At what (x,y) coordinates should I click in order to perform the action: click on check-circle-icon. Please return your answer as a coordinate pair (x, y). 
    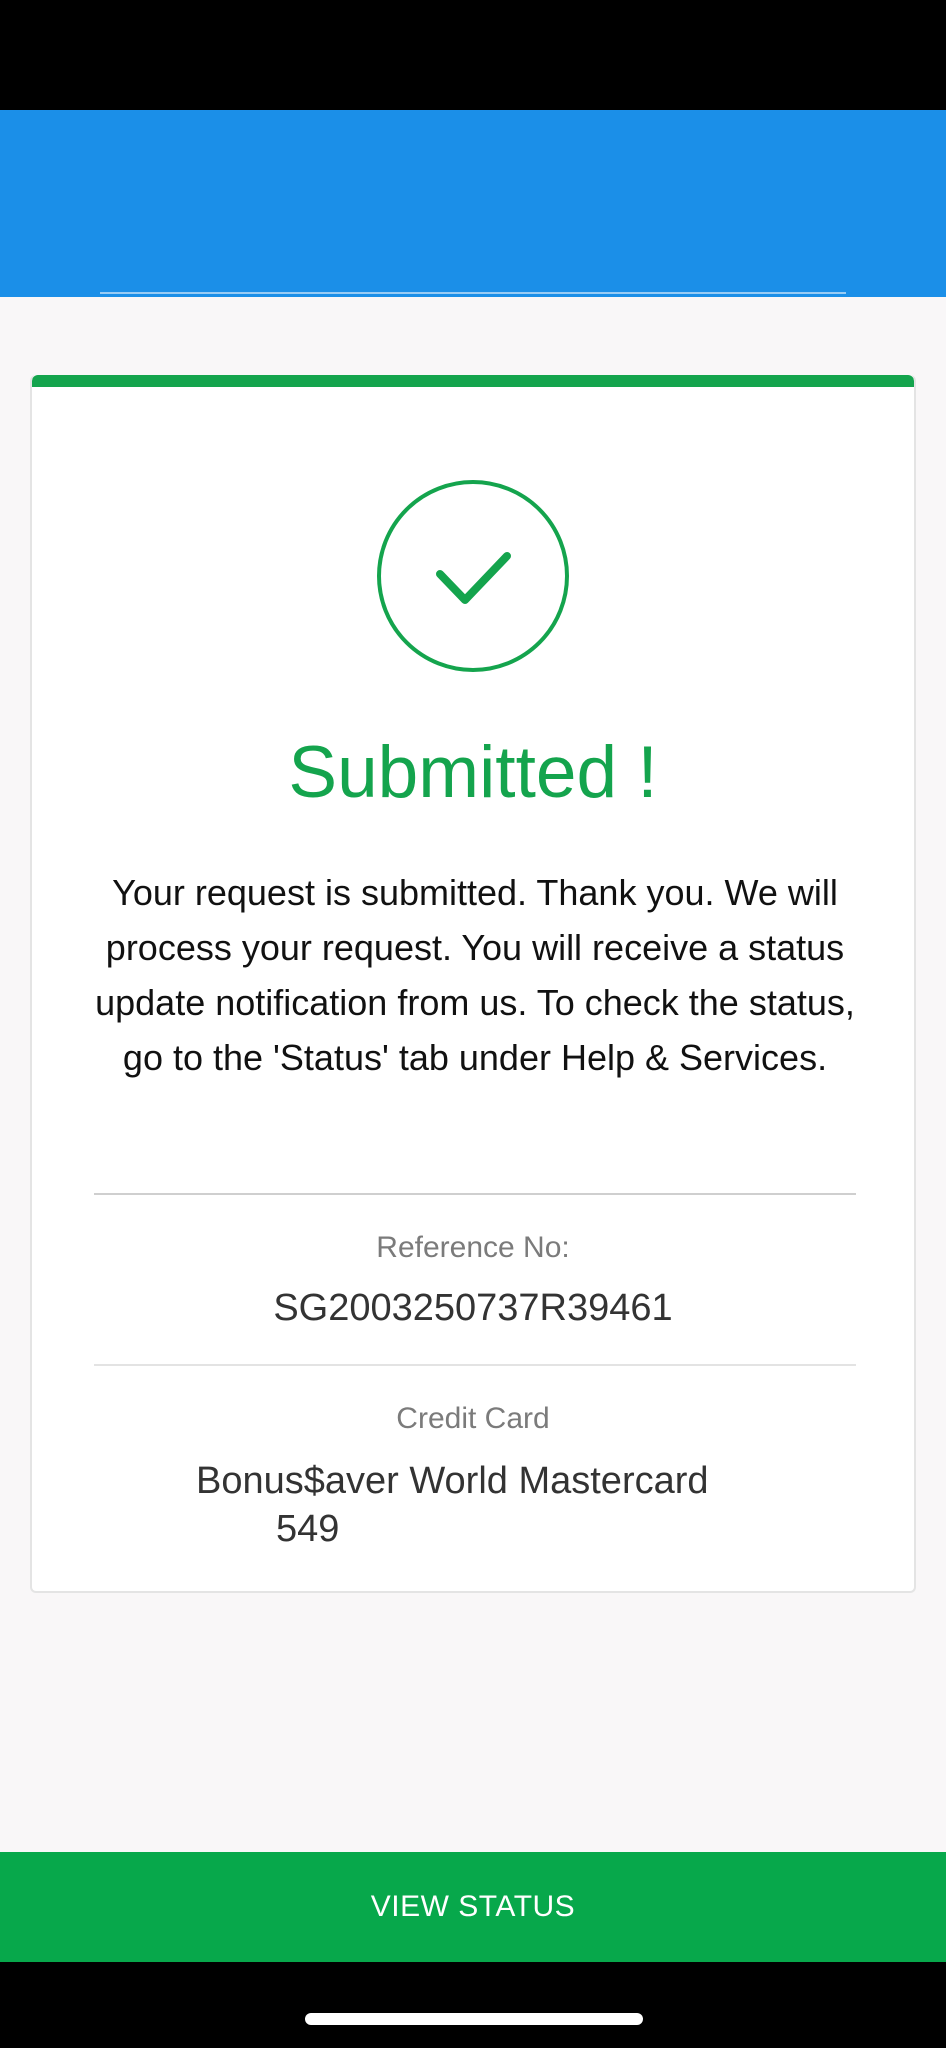
    Looking at the image, I should click on (473, 576).